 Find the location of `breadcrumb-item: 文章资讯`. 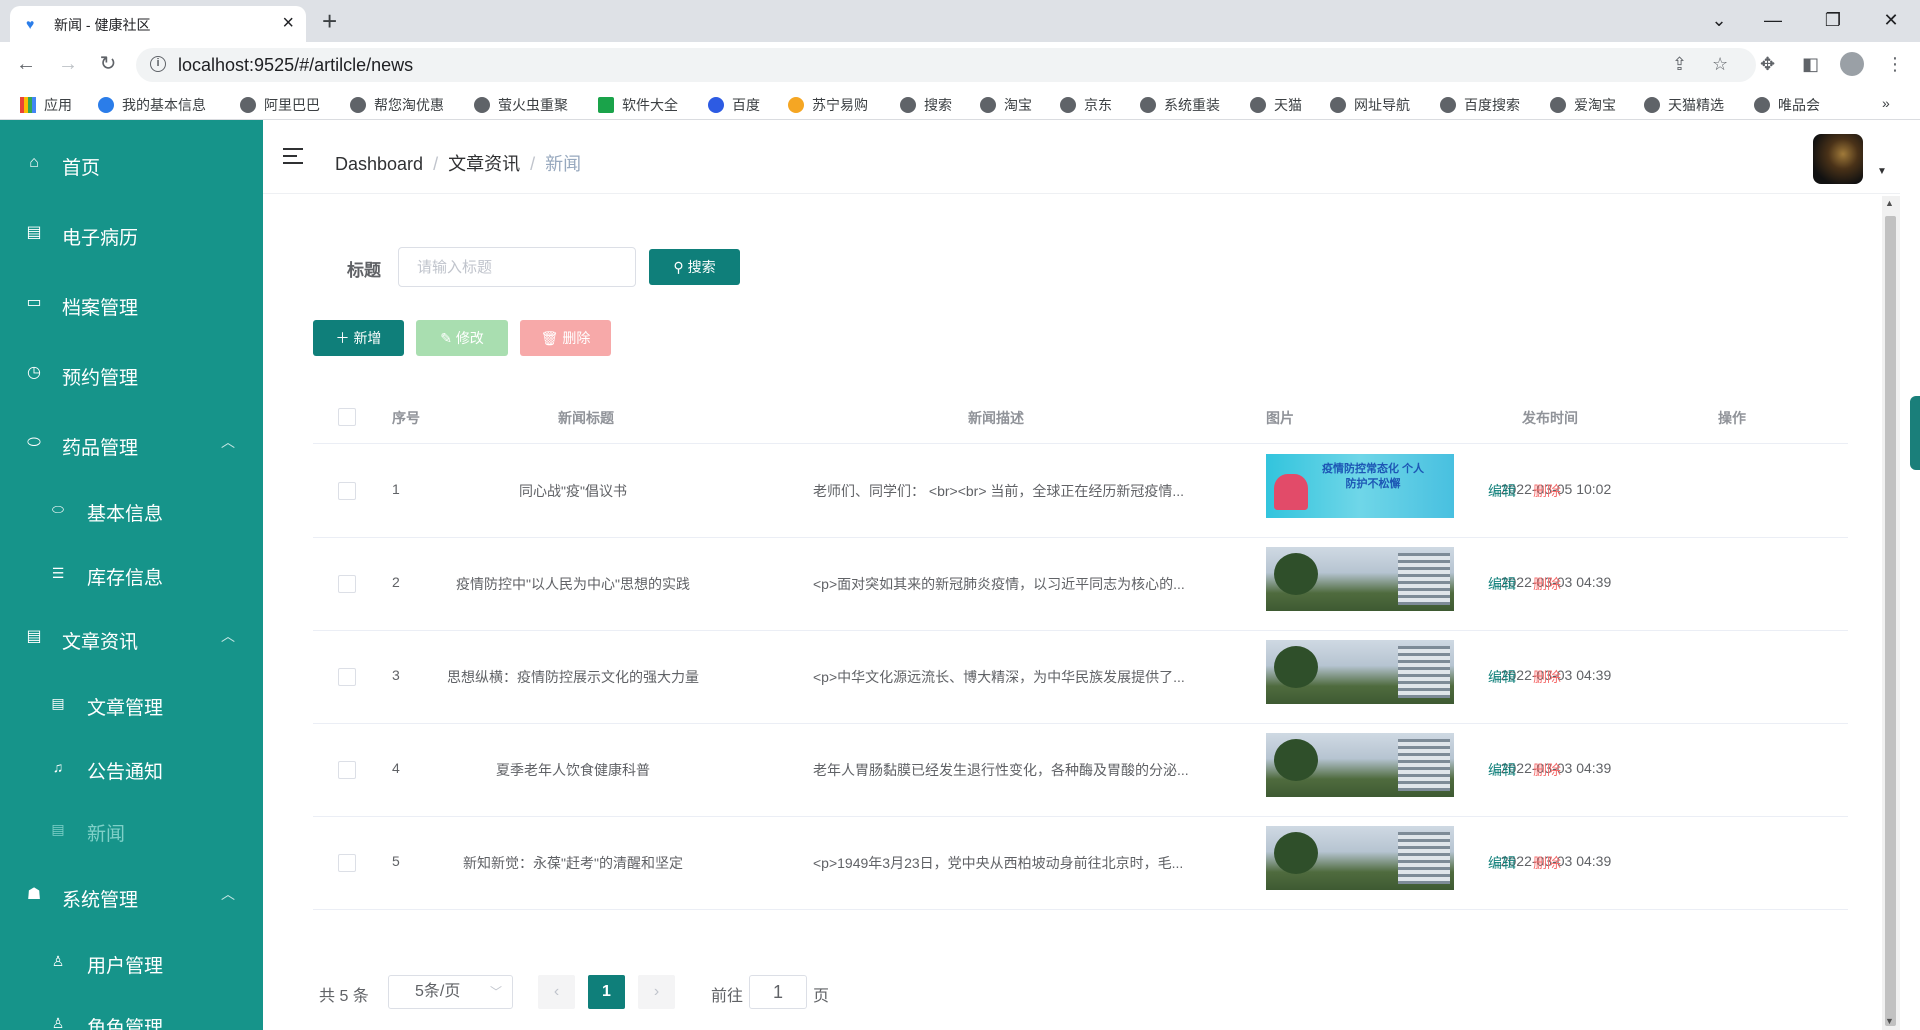

breadcrumb-item: 文章资讯 is located at coordinates (484, 164).